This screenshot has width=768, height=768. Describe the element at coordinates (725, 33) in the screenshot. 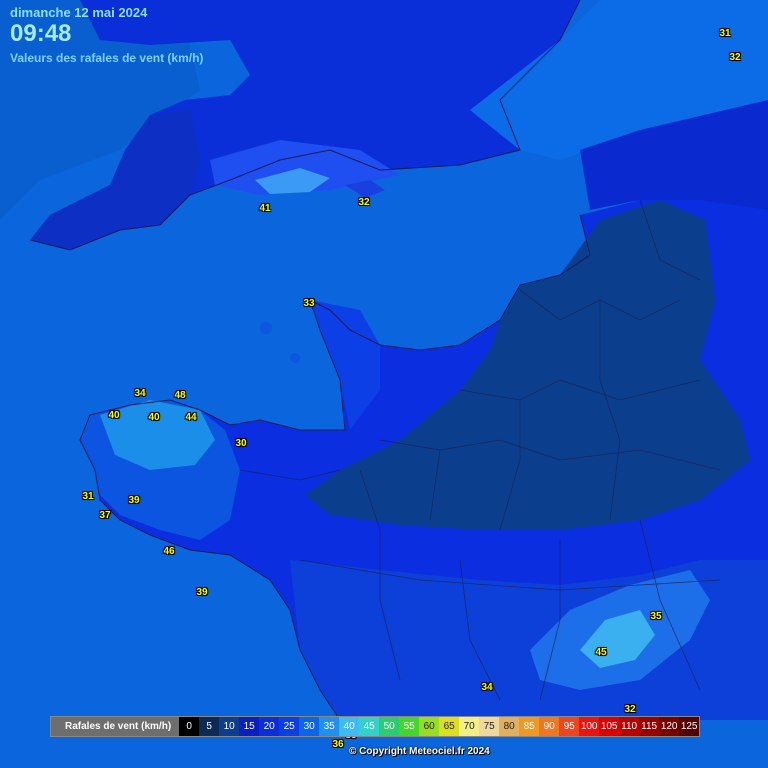

I see `observation-obs-31-ne: 31` at that location.